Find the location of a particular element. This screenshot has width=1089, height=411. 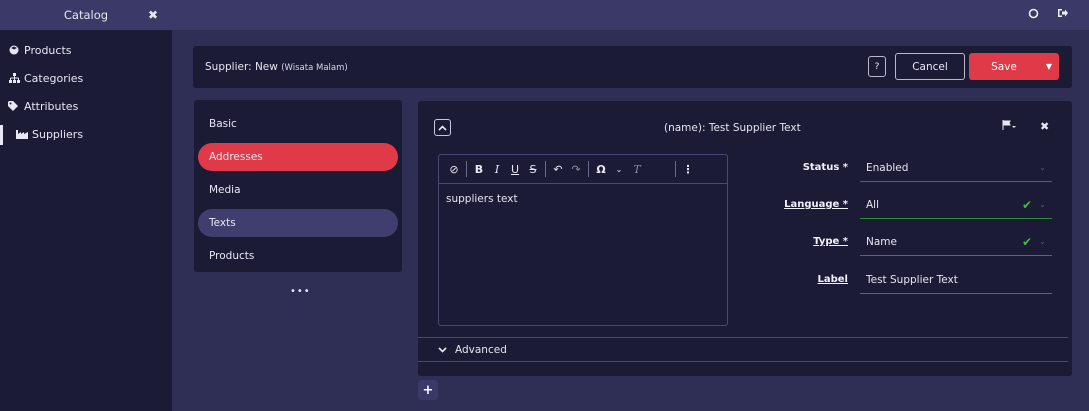

collapse-button is located at coordinates (442, 127).